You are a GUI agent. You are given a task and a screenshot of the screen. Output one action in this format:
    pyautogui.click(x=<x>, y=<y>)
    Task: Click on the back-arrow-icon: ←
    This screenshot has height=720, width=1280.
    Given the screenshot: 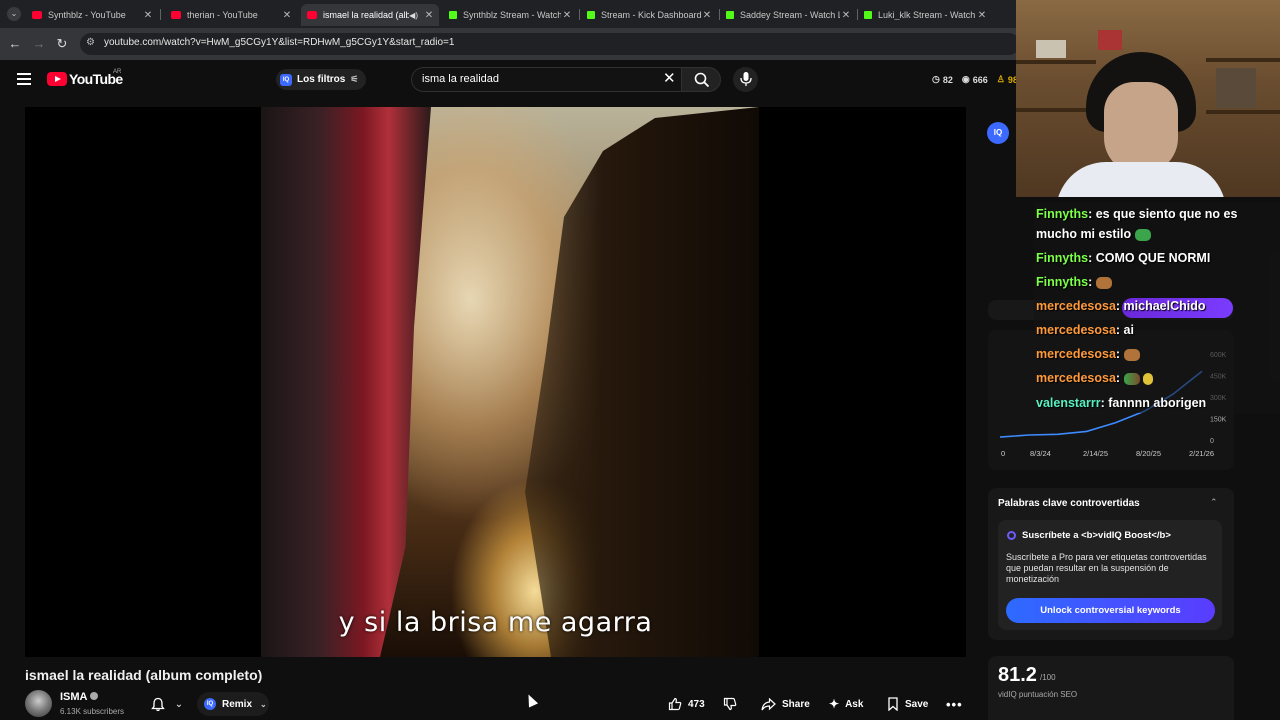 What is the action you would take?
    pyautogui.click(x=15, y=44)
    